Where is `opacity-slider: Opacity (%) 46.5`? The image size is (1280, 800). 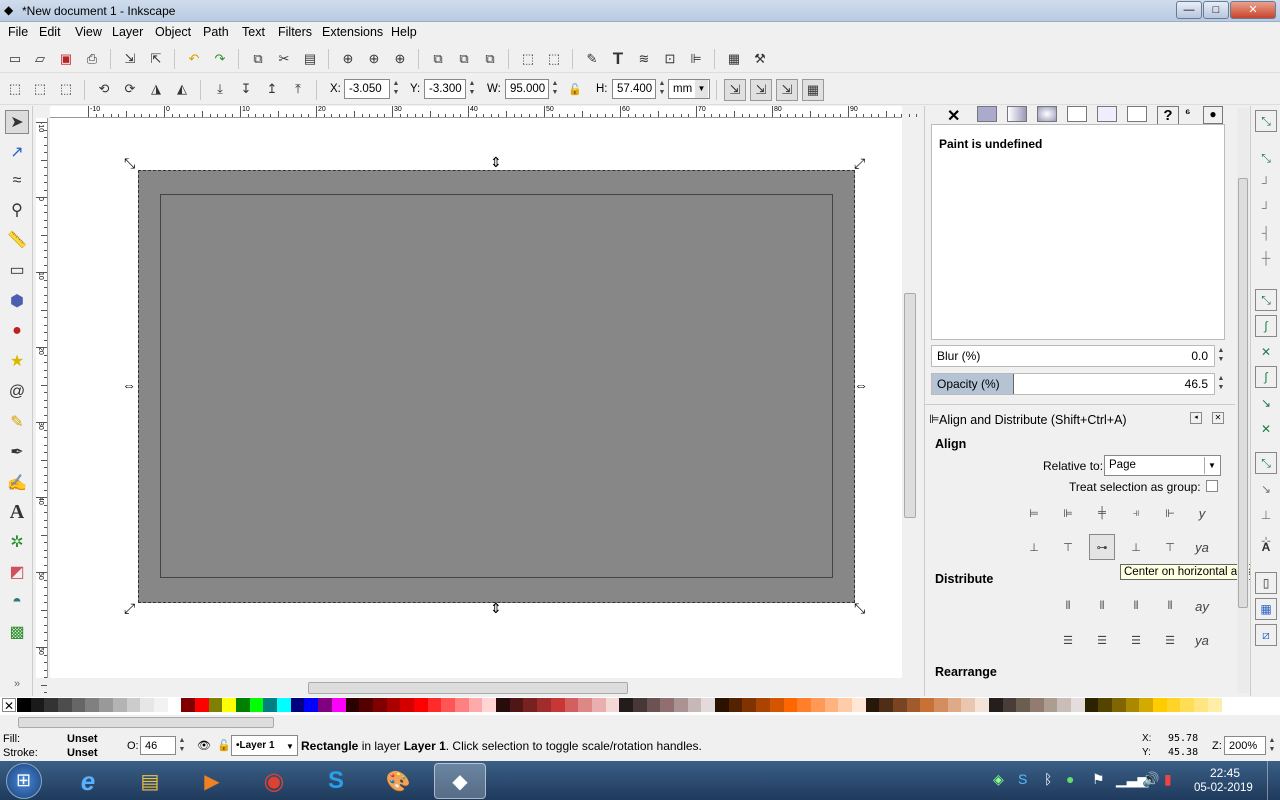
opacity-slider: Opacity (%) 46.5 is located at coordinates (1073, 384).